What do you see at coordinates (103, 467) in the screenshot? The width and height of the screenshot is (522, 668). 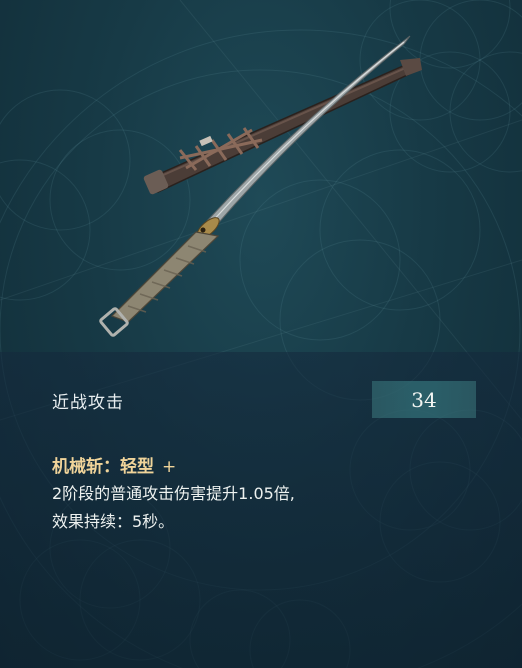 I see `skill-title-text: 机械斩：轻型` at bounding box center [103, 467].